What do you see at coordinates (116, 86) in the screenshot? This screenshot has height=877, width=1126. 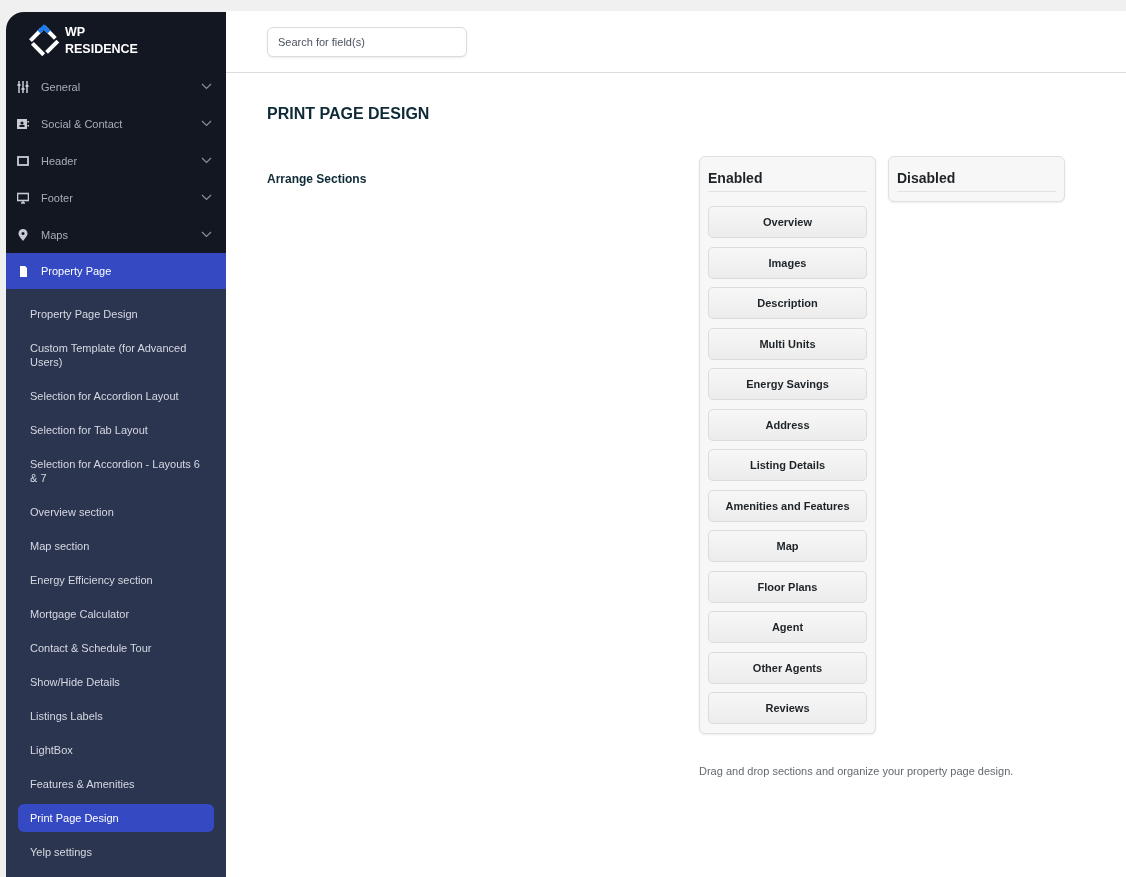 I see `menu-item: General` at bounding box center [116, 86].